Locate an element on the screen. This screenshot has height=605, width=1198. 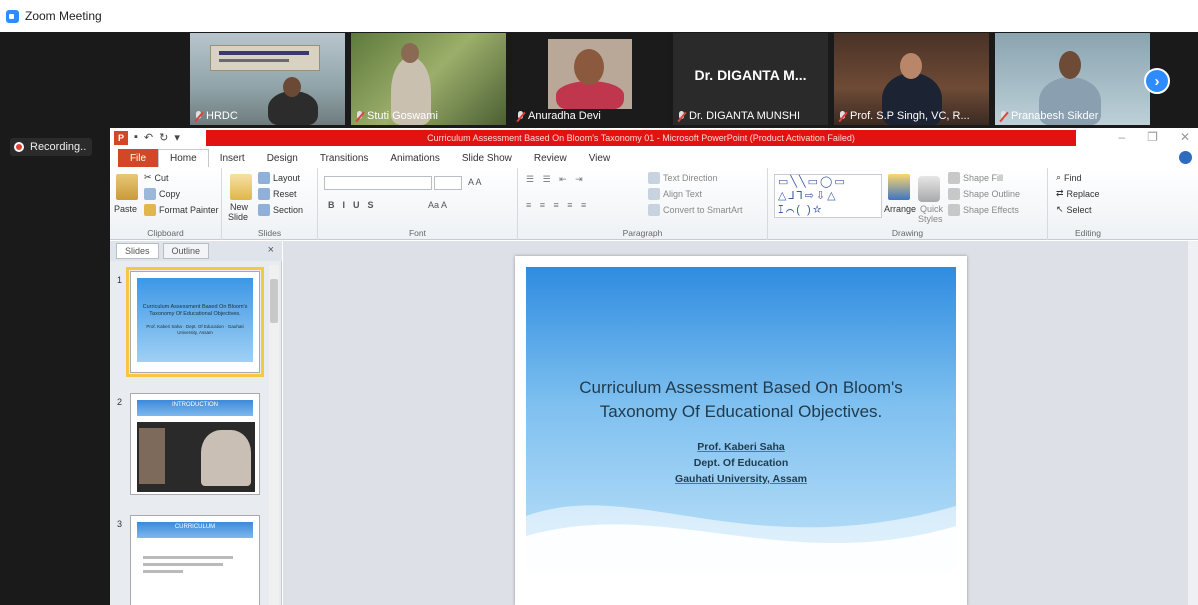
restore-icon: ❐ is located at coordinates (1152, 137).